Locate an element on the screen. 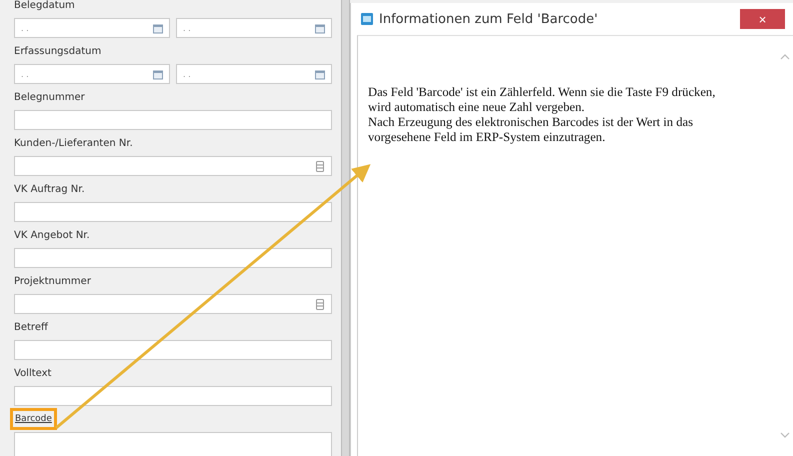 Image resolution: width=793 pixels, height=456 pixels. close-button: × is located at coordinates (762, 19).